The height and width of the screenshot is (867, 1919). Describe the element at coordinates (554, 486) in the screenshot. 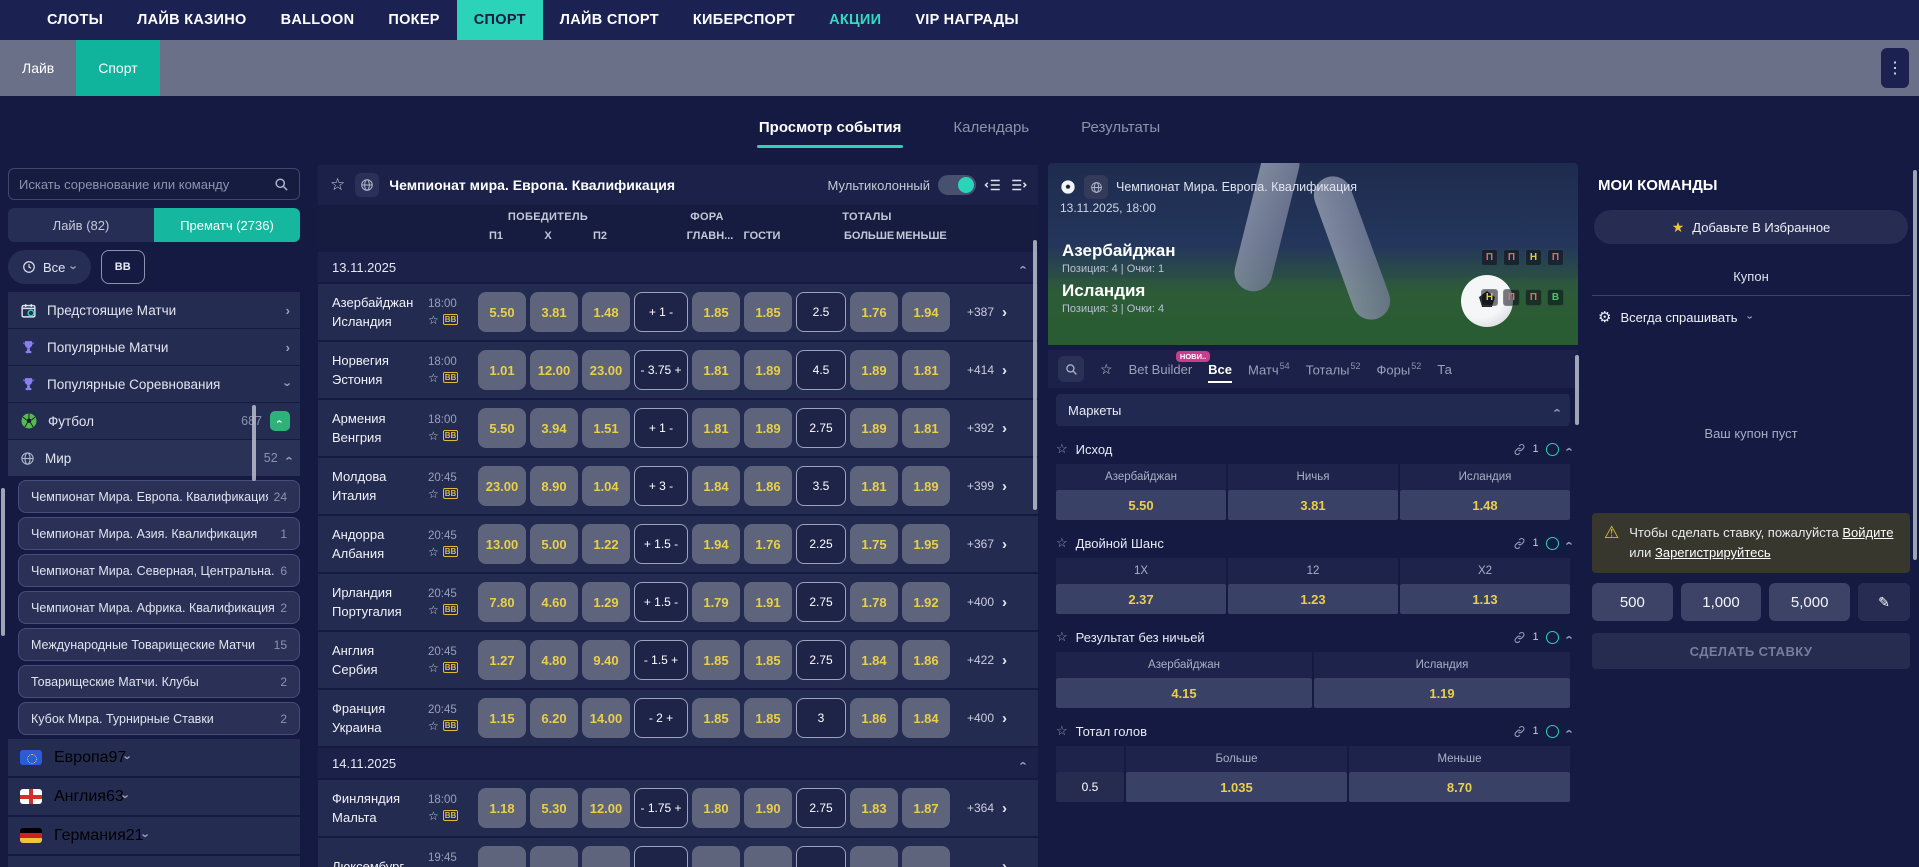

I see `odd-x-button: 8.90` at that location.